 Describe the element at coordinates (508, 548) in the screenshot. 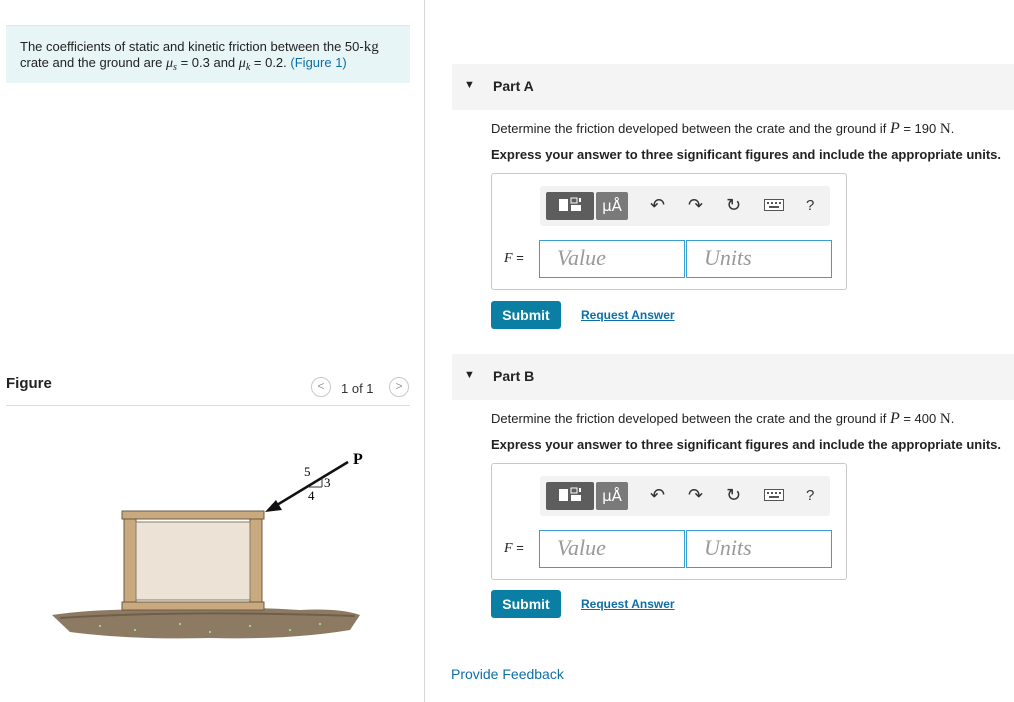

I see `part-b-answer-var: F` at that location.